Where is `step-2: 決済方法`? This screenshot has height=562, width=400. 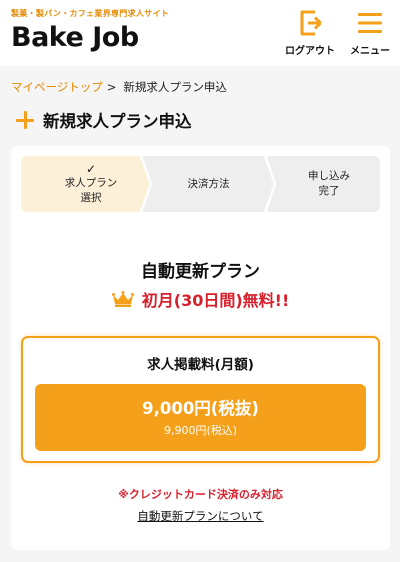 step-2: 決済方法 is located at coordinates (208, 184).